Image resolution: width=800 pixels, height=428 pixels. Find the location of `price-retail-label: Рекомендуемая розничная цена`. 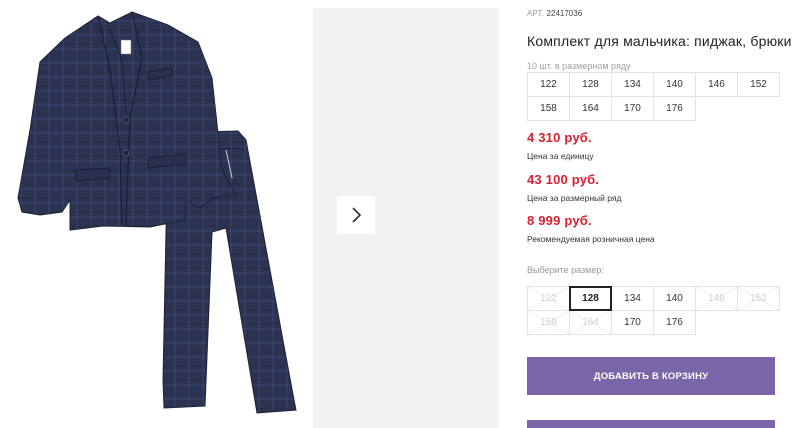

price-retail-label: Рекомендуемая розничная цена is located at coordinates (591, 239).